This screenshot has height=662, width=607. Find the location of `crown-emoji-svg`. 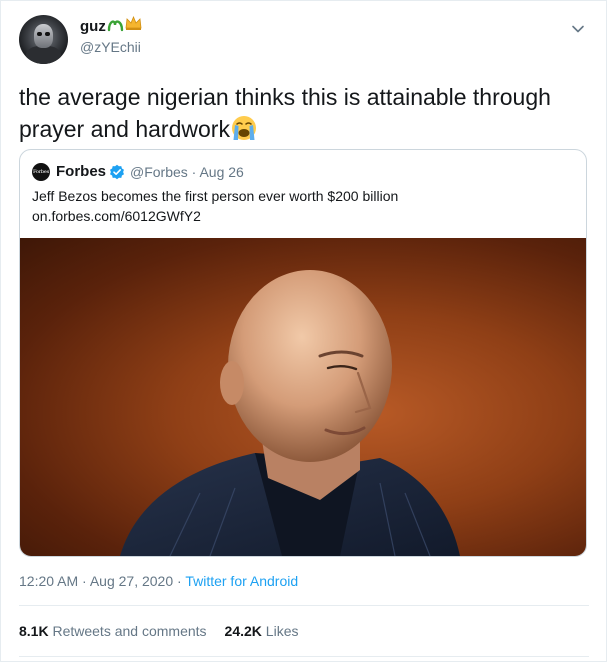

crown-emoji-svg is located at coordinates (133, 22).